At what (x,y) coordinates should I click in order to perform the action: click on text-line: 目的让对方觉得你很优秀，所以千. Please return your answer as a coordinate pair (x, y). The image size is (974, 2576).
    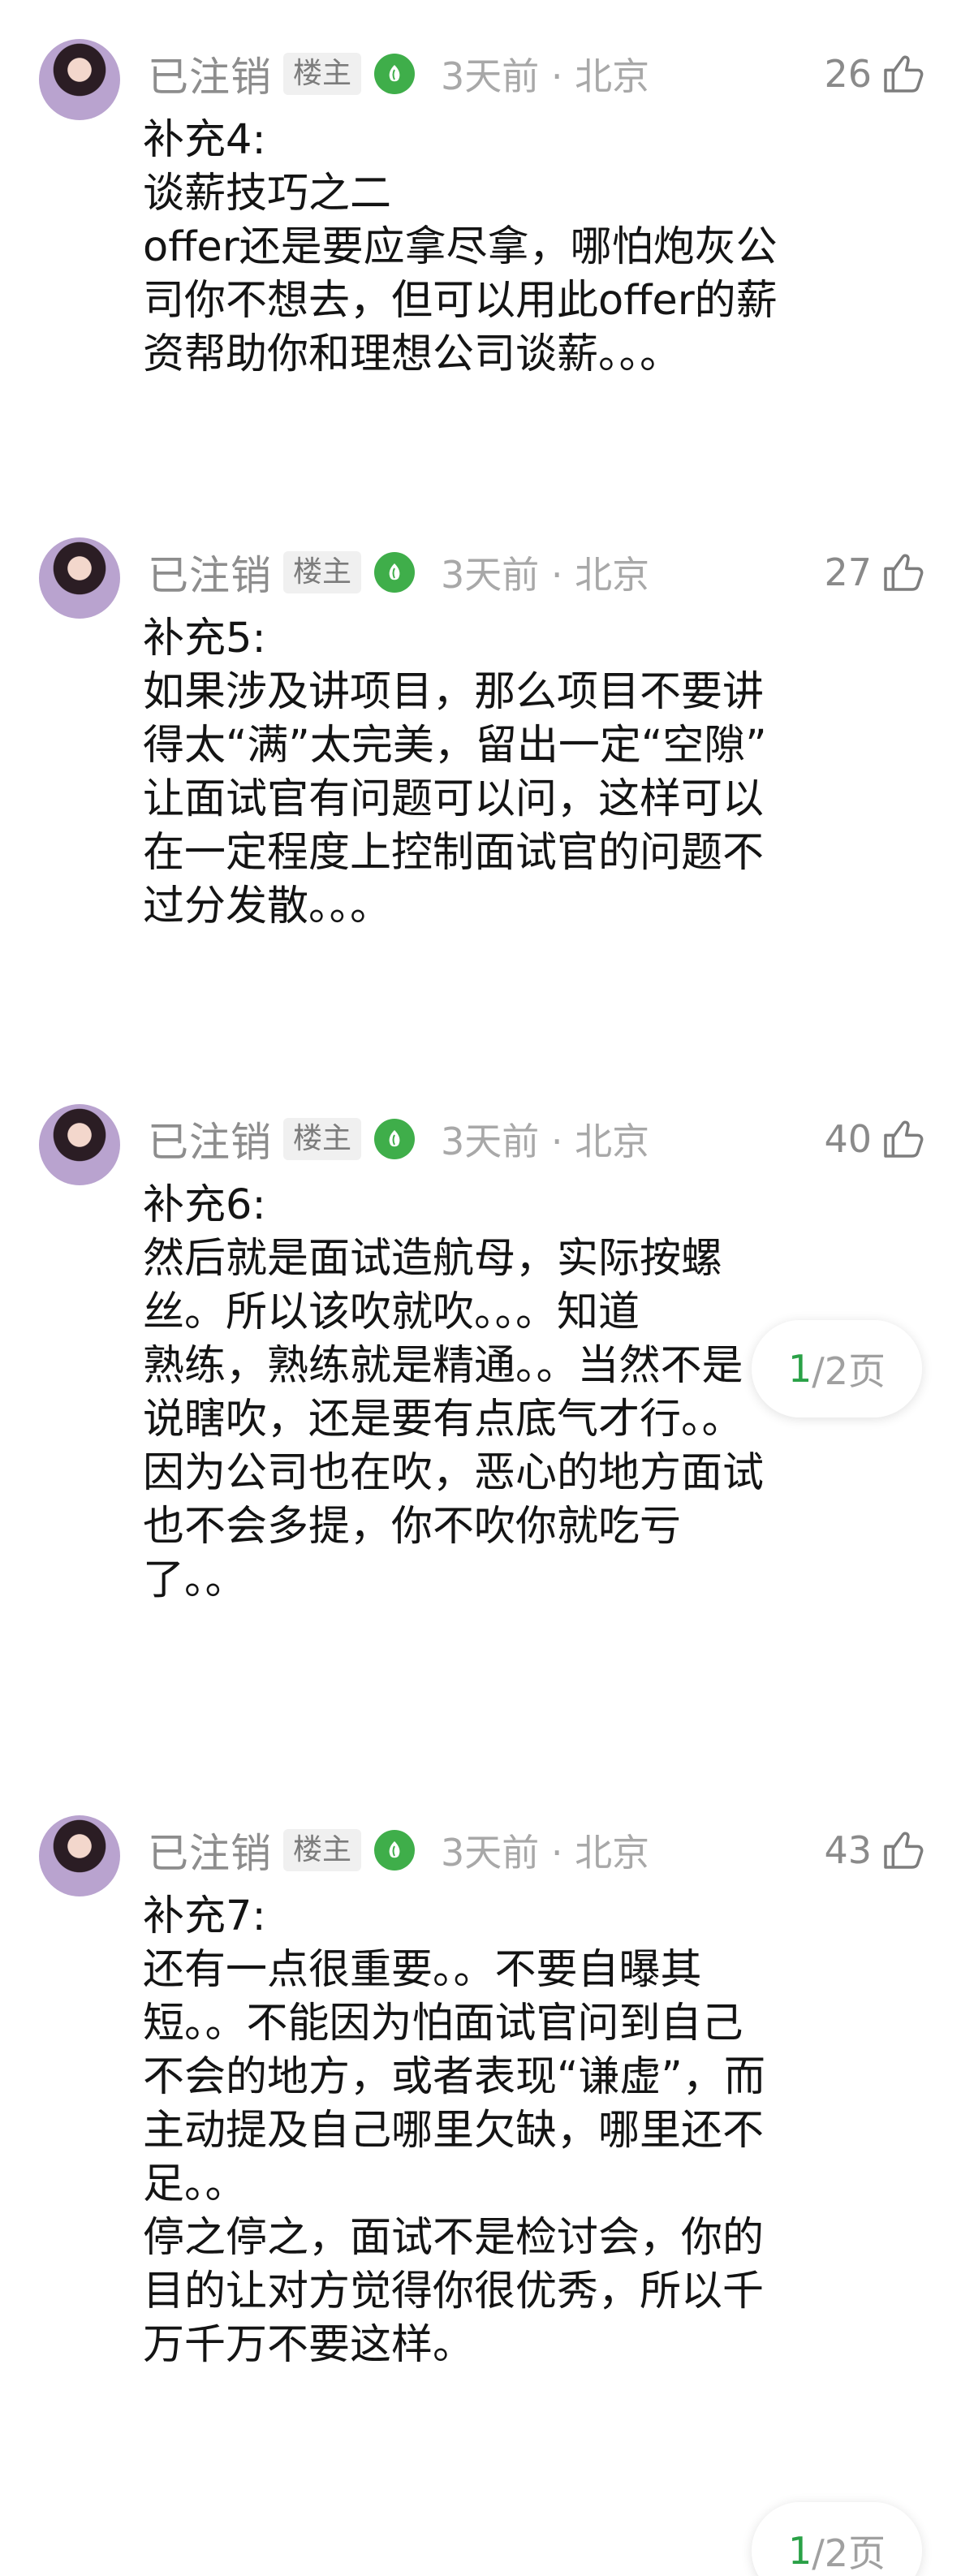
    Looking at the image, I should click on (454, 2291).